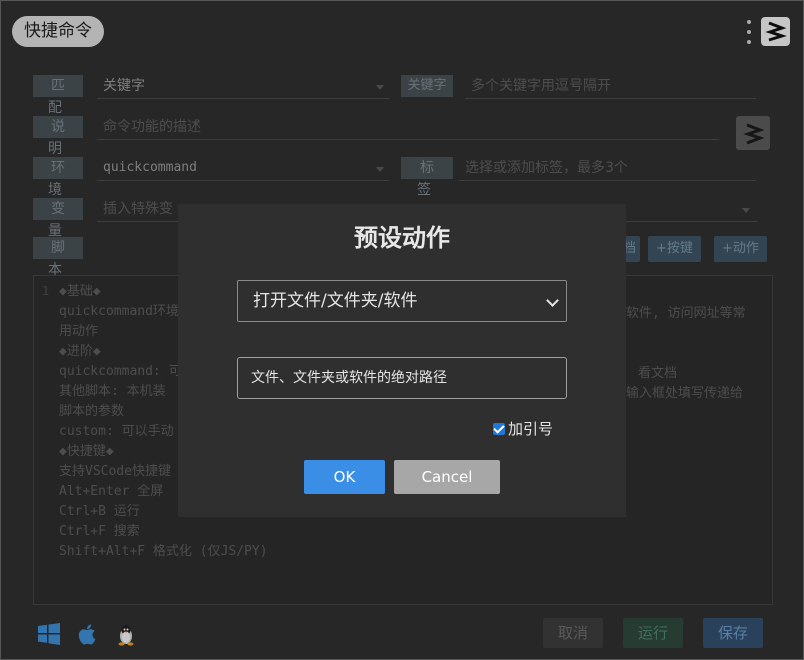  I want to click on action-type-value: 打开文件/文件夹/软件, so click(335, 301).